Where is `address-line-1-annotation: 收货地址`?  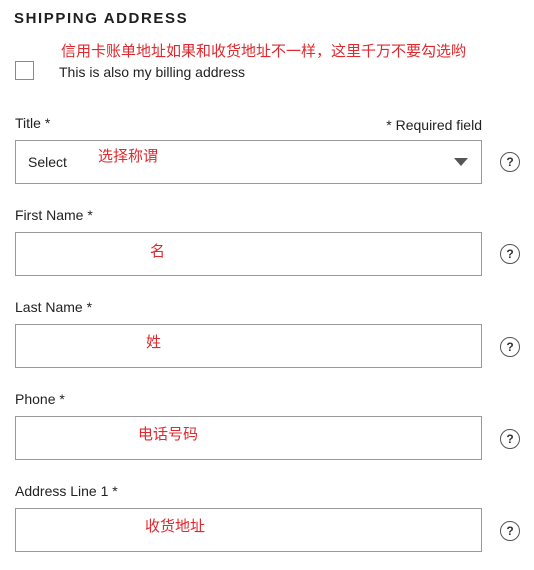
address-line-1-annotation: 收货地址 is located at coordinates (175, 526).